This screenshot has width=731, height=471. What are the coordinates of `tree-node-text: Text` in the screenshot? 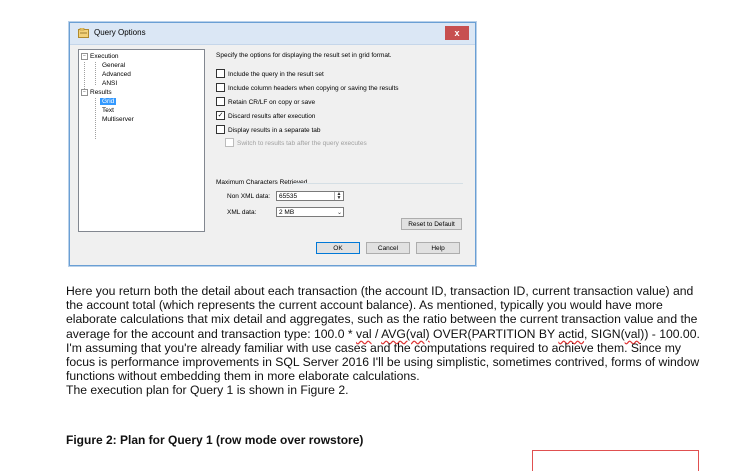 It's located at (108, 110).